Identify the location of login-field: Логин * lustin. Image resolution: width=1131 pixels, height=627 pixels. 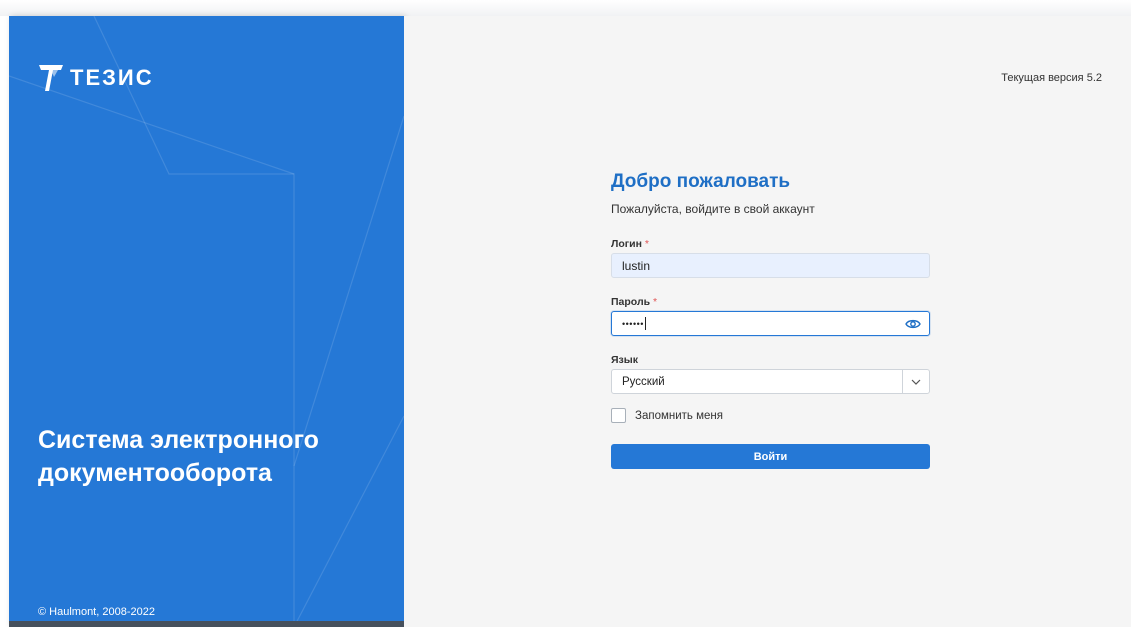
(770, 258).